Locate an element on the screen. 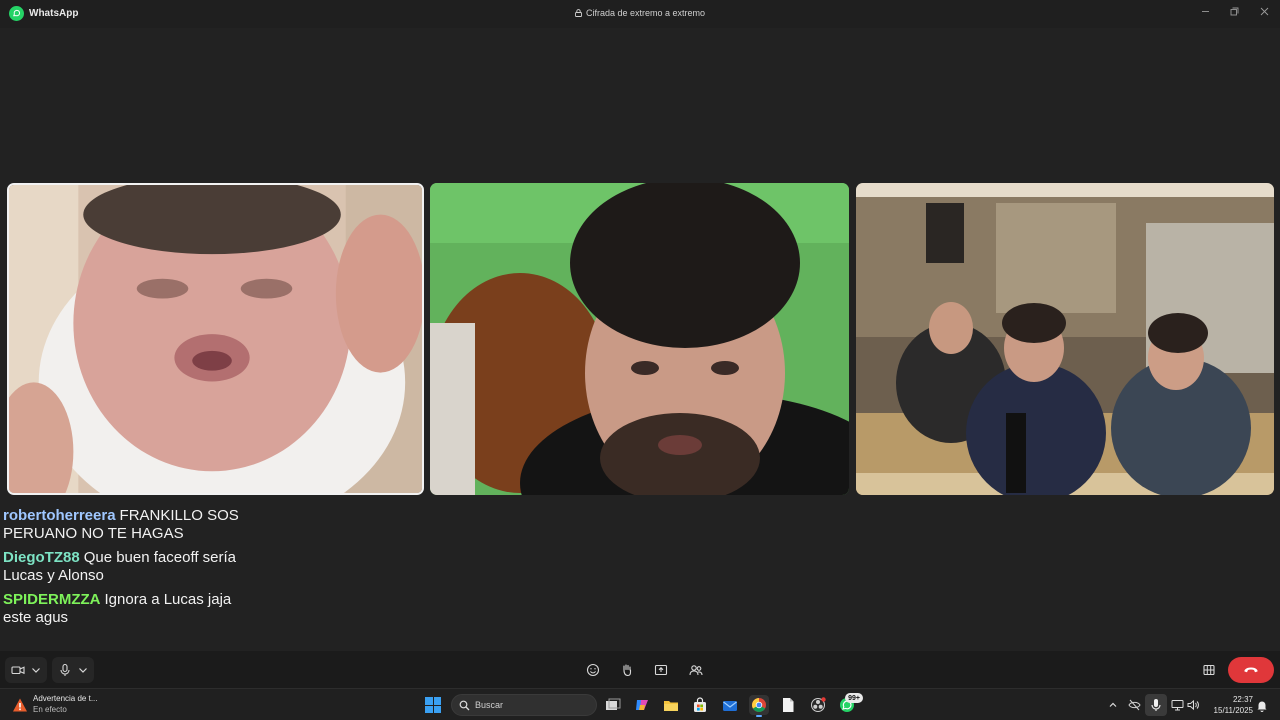 The width and height of the screenshot is (1280, 720). close-button is located at coordinates (1264, 11).